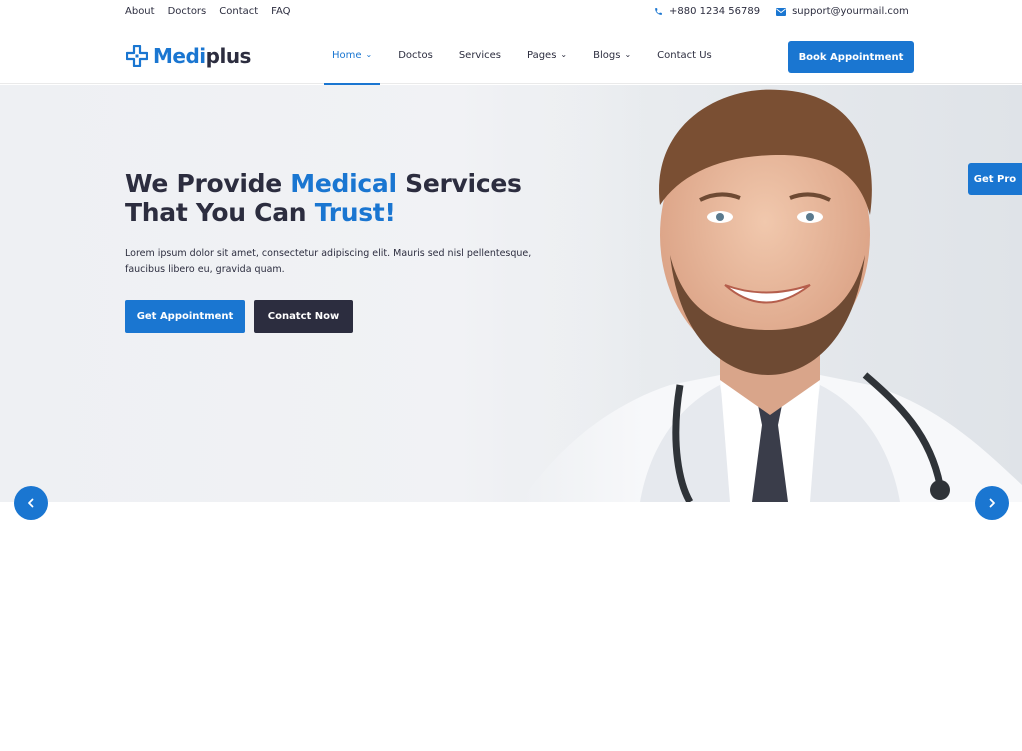 The width and height of the screenshot is (1022, 751). Describe the element at coordinates (658, 11) in the screenshot. I see `phone-icon` at that location.